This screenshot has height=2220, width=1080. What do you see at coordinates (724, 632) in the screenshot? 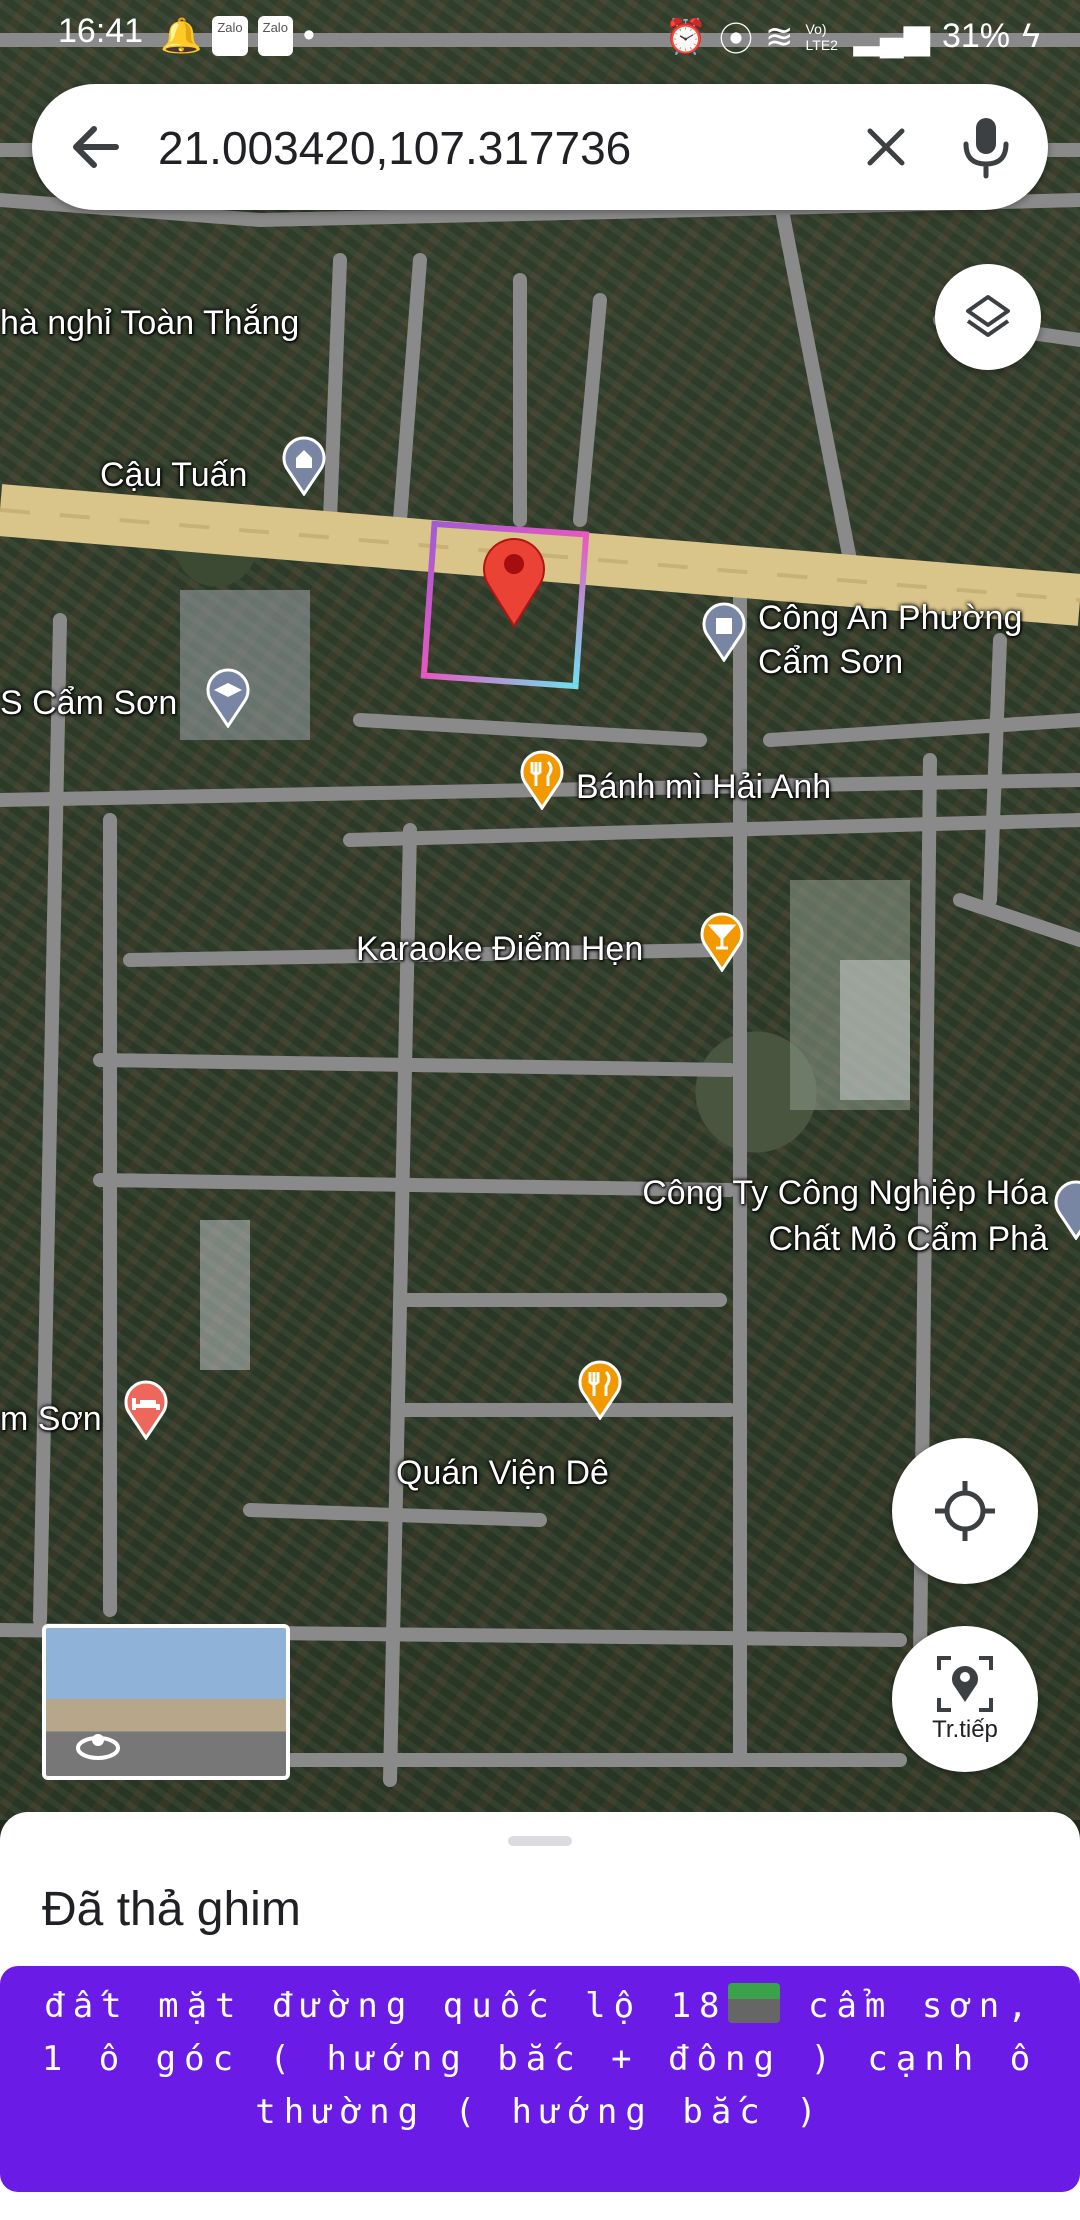
I see `police-icon` at bounding box center [724, 632].